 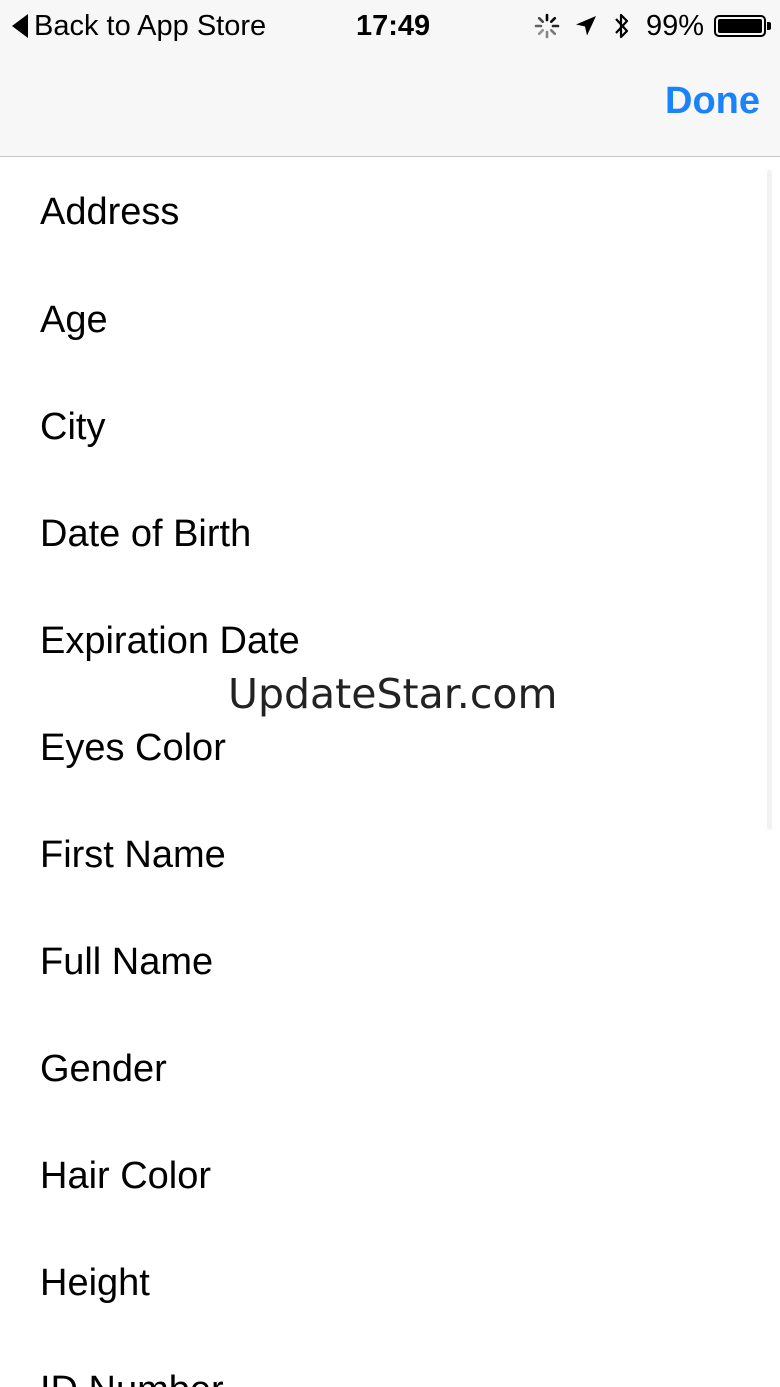 I want to click on battery-percent: 99%, so click(x=674, y=25).